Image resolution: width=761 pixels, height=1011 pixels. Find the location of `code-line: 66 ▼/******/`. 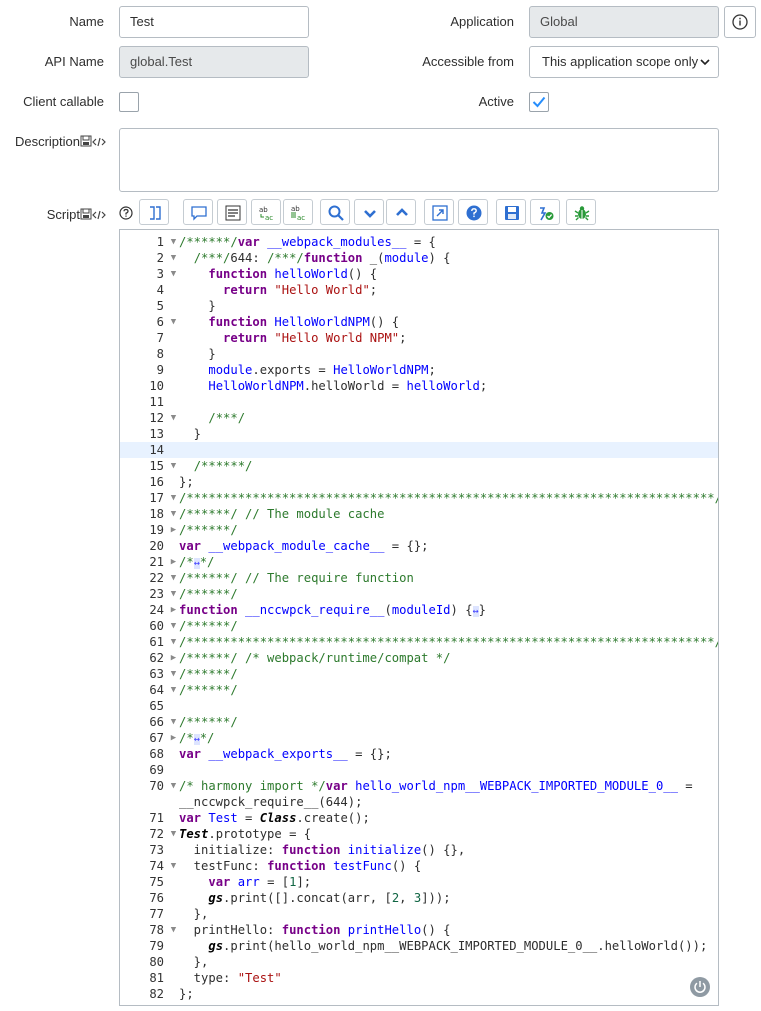

code-line: 66 ▼/******/ is located at coordinates (419, 722).